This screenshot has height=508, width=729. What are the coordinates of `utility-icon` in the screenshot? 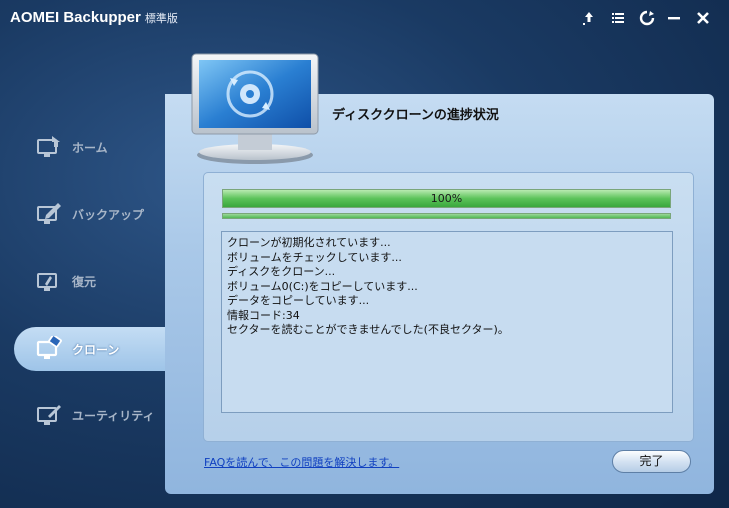 It's located at (49, 415).